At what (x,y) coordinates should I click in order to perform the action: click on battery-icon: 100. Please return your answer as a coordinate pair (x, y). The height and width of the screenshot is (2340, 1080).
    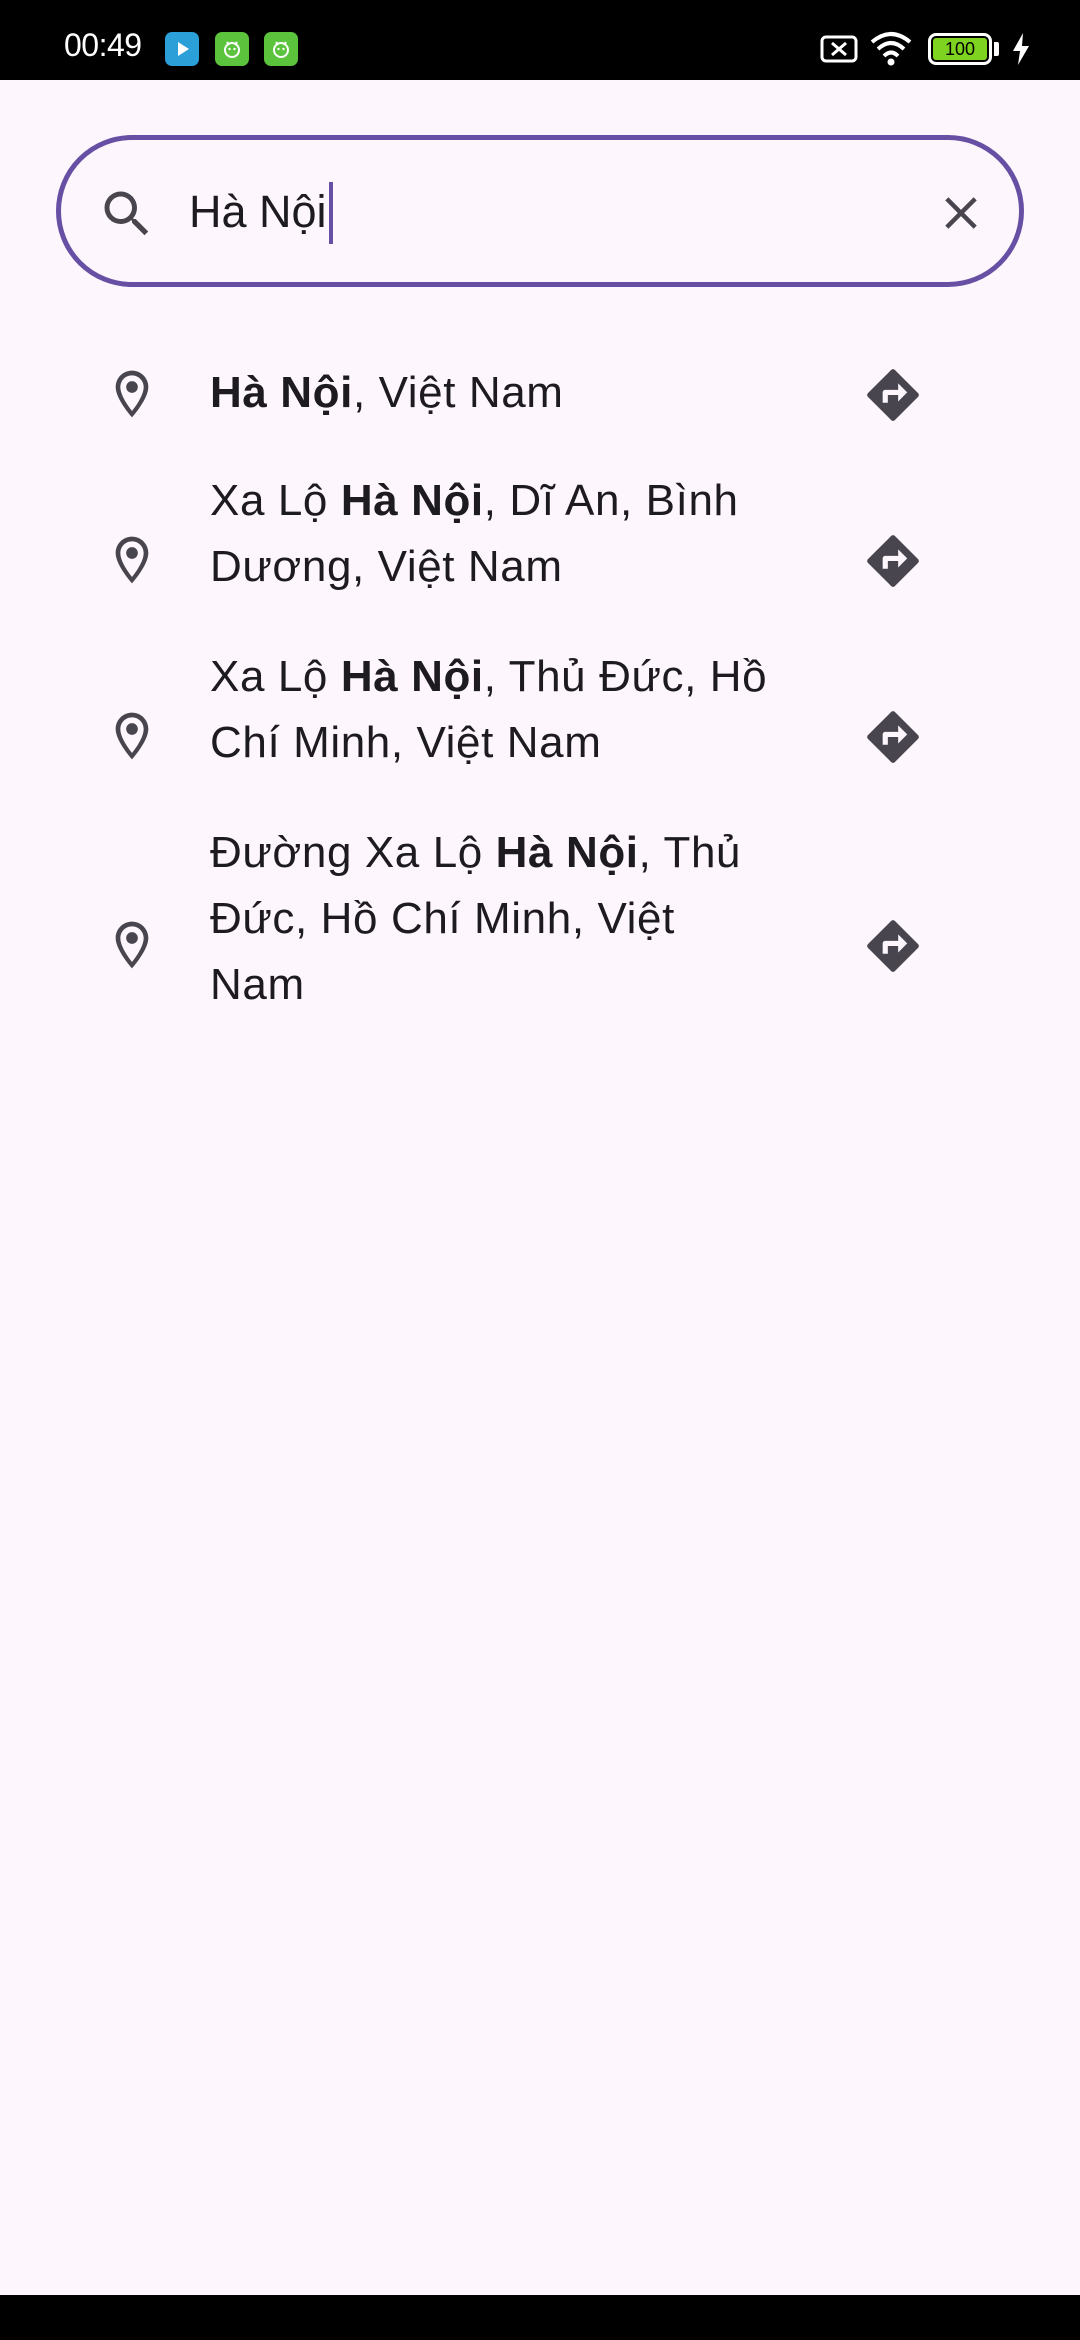
    Looking at the image, I should click on (960, 49).